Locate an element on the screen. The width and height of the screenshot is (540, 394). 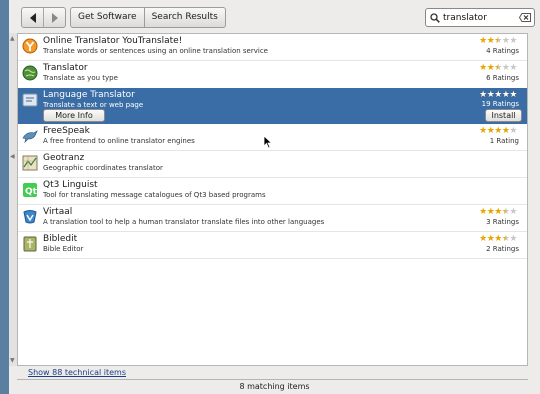
mouse-cursor-icon is located at coordinates (268, 142).